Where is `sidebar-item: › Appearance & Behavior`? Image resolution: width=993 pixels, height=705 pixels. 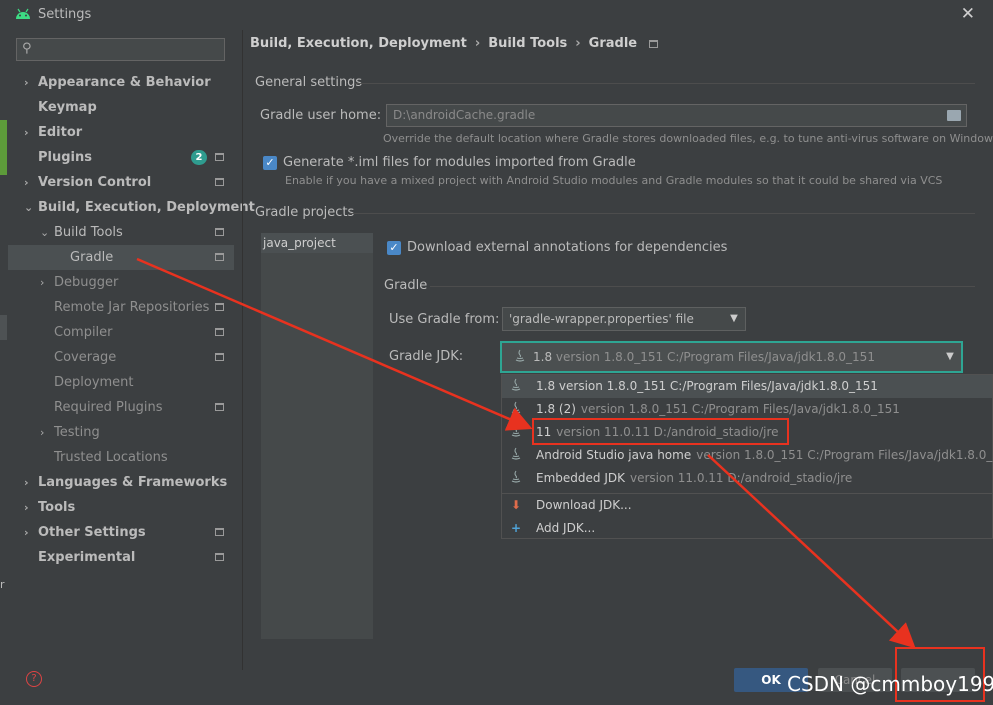 sidebar-item: › Appearance & Behavior is located at coordinates (121, 82).